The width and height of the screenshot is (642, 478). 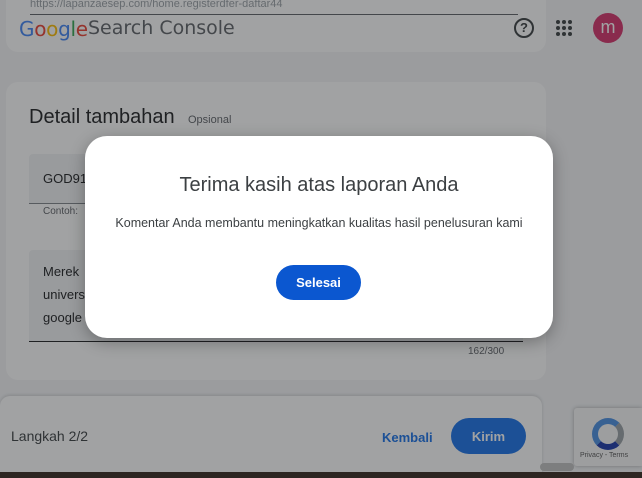 What do you see at coordinates (318, 282) in the screenshot?
I see `done-button: Selesai` at bounding box center [318, 282].